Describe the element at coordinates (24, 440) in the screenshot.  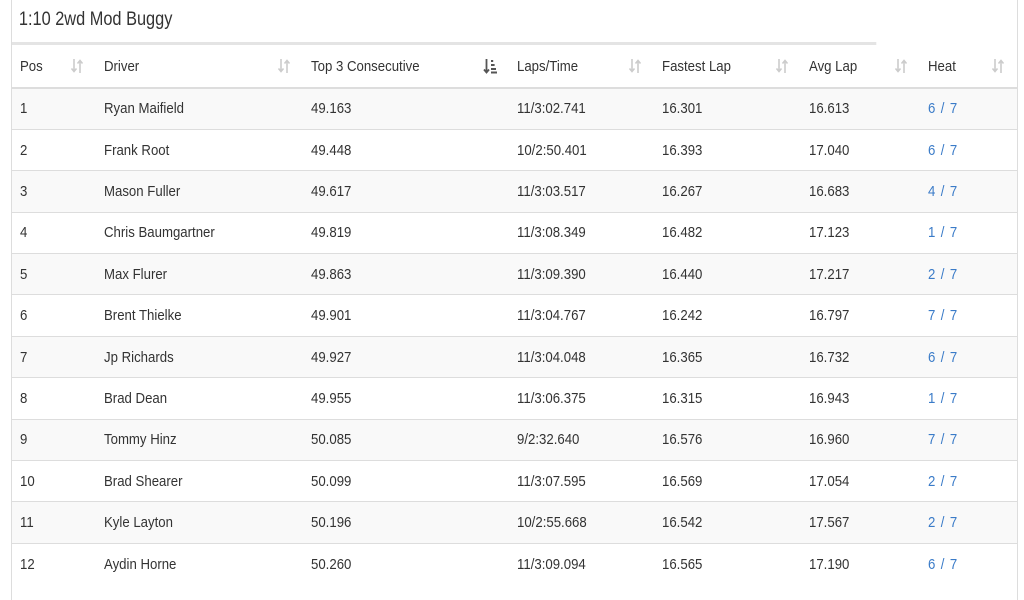
I see `pos-value: 9` at that location.